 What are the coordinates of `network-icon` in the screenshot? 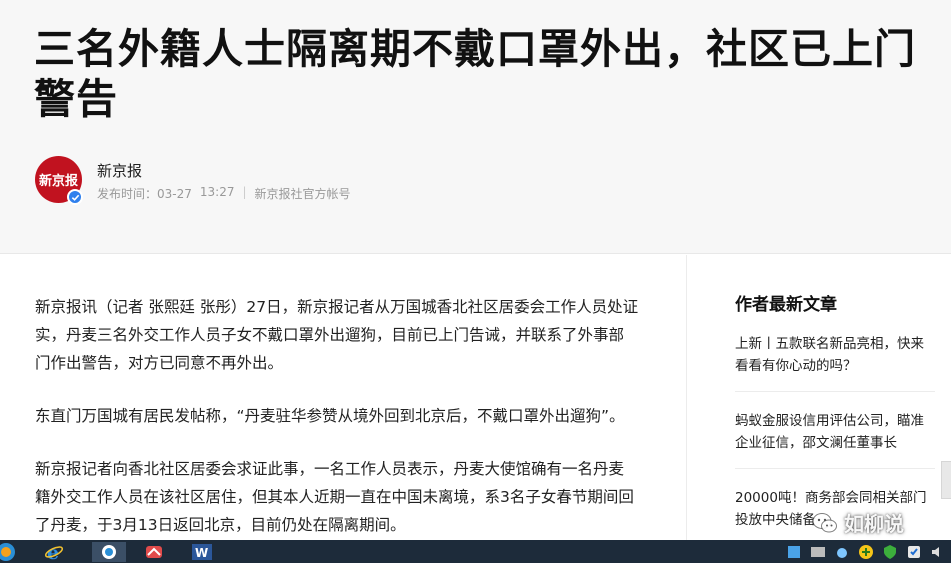 It's located at (794, 552).